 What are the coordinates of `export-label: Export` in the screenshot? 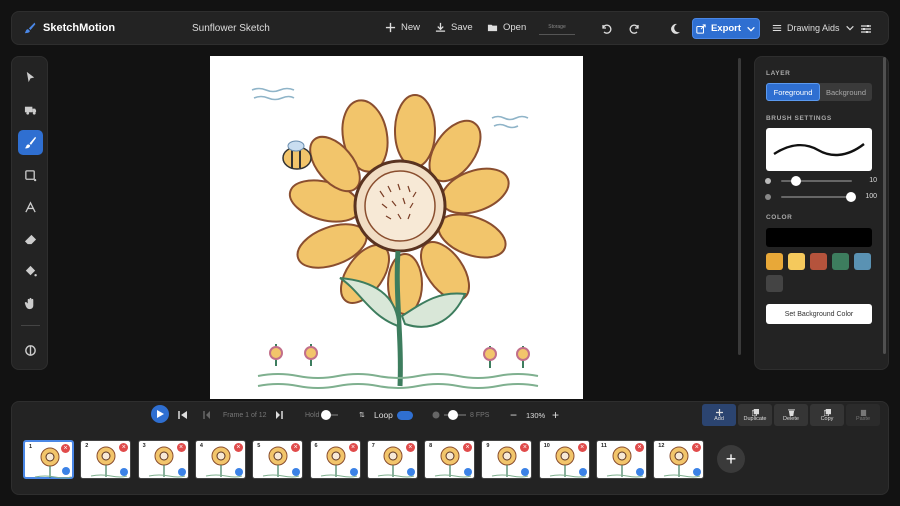 It's located at (726, 28).